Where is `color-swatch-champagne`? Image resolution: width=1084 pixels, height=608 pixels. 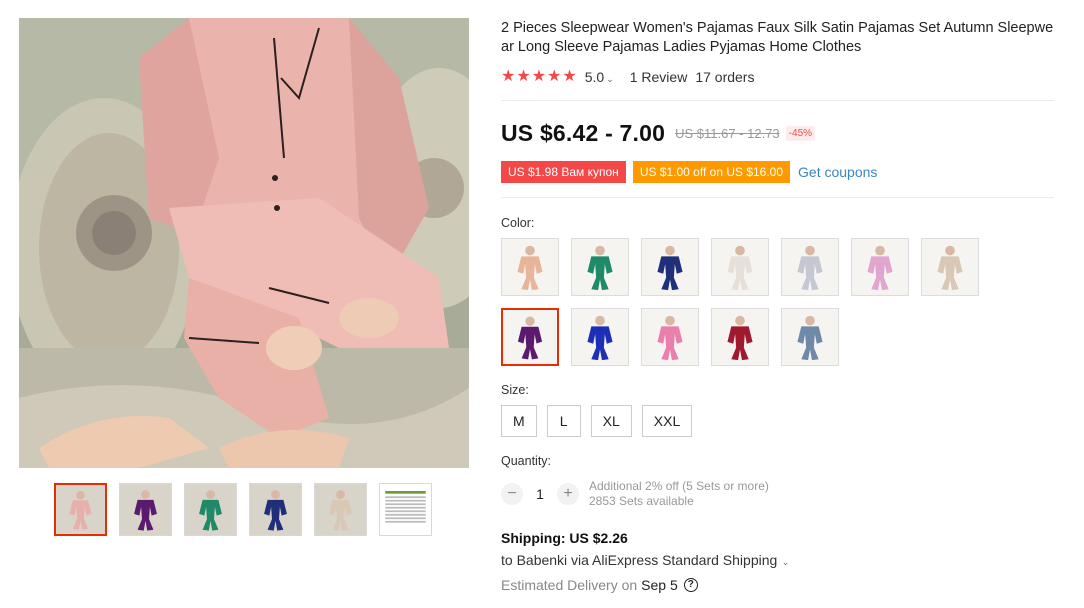 color-swatch-champagne is located at coordinates (950, 267).